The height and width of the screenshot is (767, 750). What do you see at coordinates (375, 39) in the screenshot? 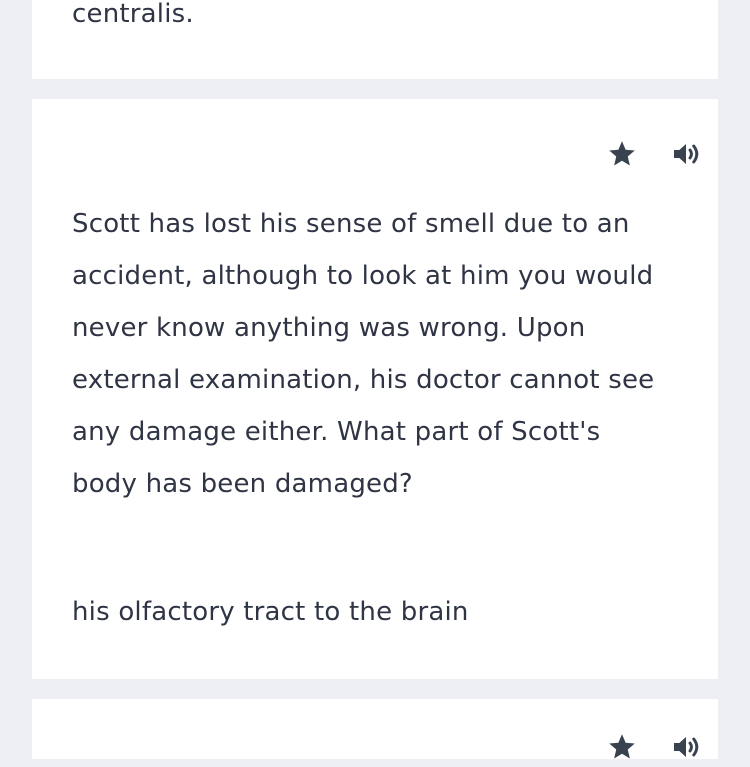
I see `flashcard-previous: centralis.` at bounding box center [375, 39].